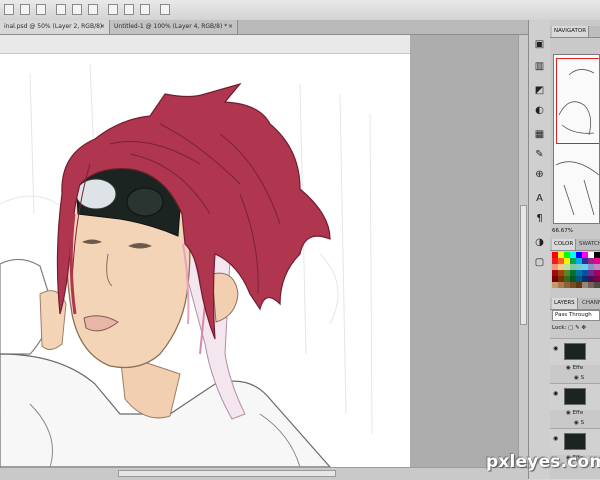 Image resolution: width=600 pixels, height=480 pixels. I want to click on tab-layers: LAYERS, so click(565, 303).